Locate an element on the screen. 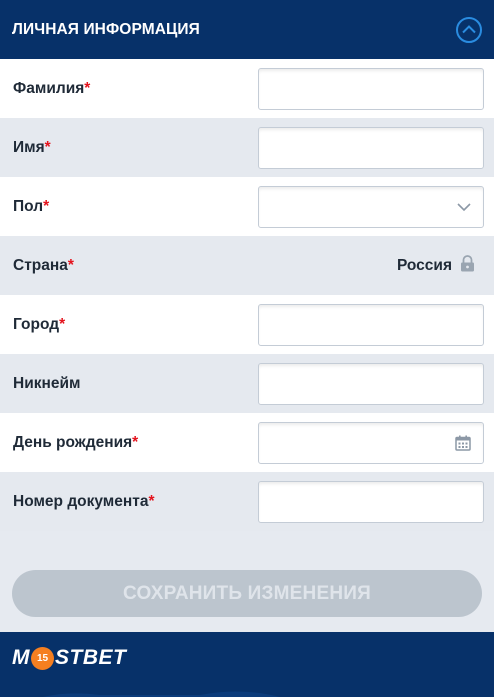 The width and height of the screenshot is (494, 697). name-input is located at coordinates (371, 147).